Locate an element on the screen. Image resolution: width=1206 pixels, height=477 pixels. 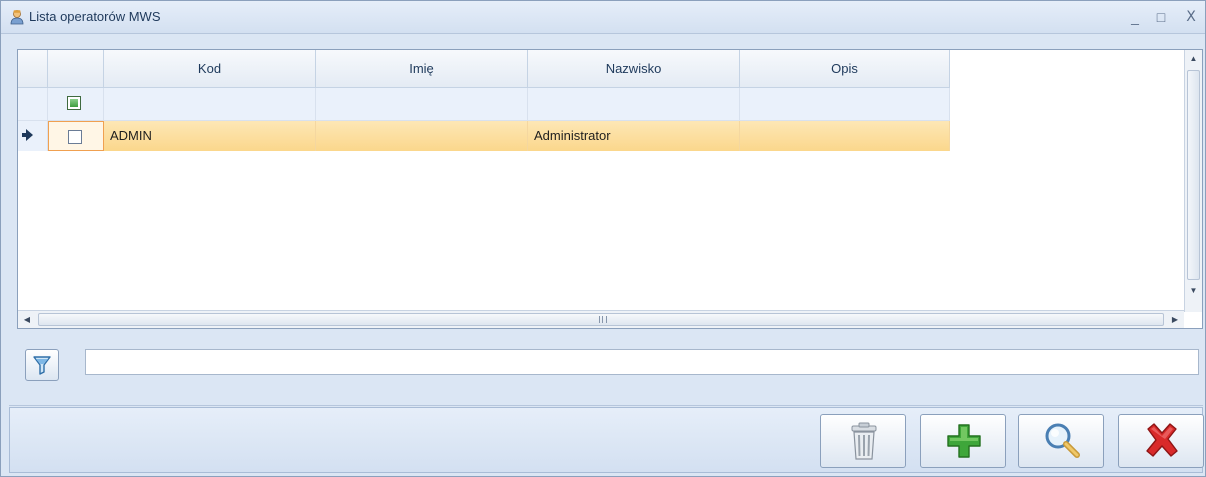
add-button is located at coordinates (963, 441).